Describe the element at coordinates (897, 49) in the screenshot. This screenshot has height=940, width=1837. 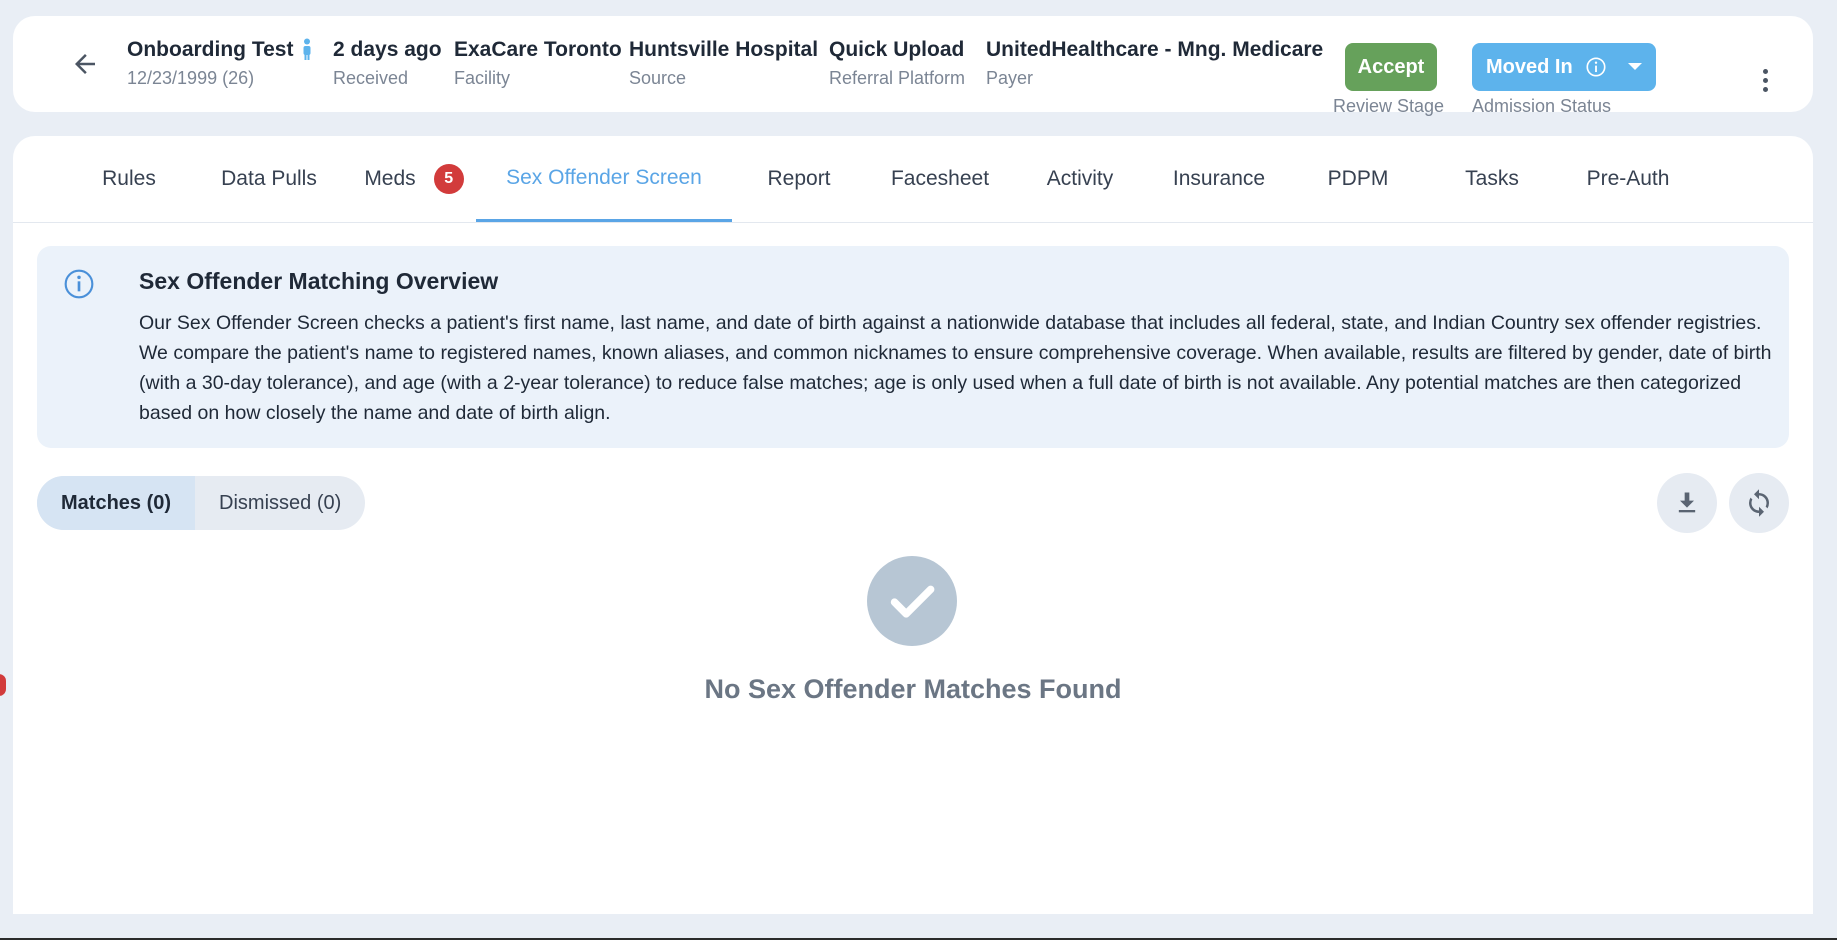
I see `platform-value: Quick Upload` at that location.